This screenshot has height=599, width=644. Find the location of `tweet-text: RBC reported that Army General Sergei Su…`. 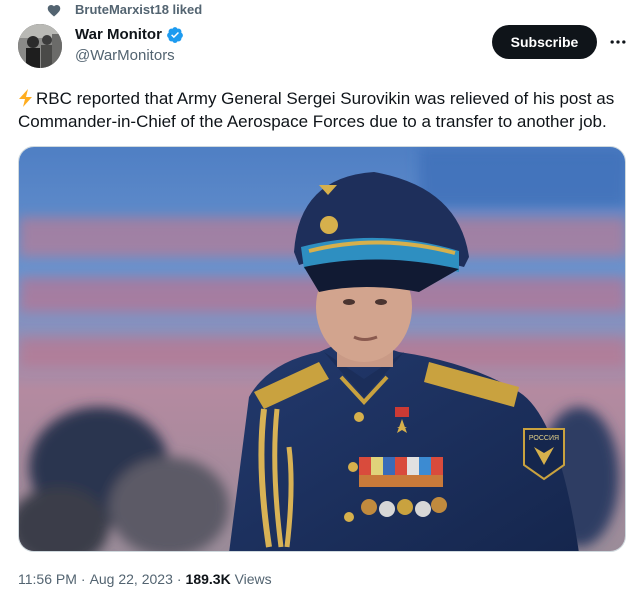

tweet-text: RBC reported that Army General Sergei Su… is located at coordinates (316, 110).